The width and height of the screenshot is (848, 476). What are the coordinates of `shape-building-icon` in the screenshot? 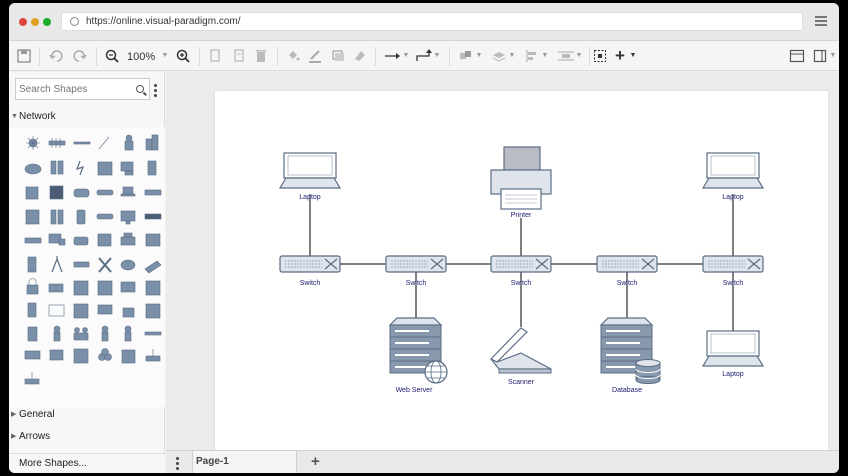 It's located at (152, 142).